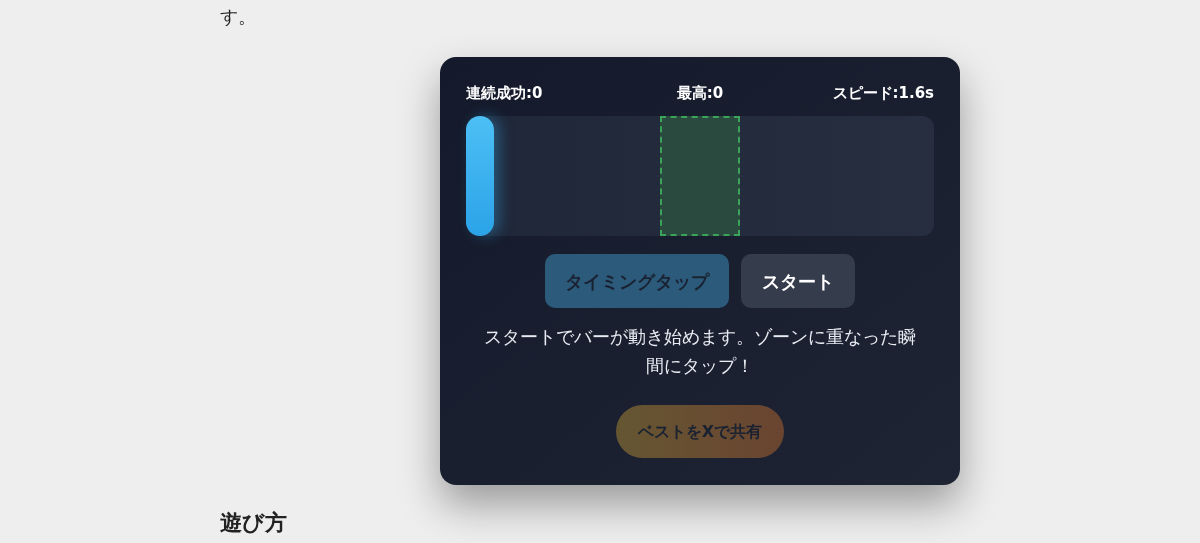 The height and width of the screenshot is (543, 1200). I want to click on section-heading: 遊び方, so click(254, 523).